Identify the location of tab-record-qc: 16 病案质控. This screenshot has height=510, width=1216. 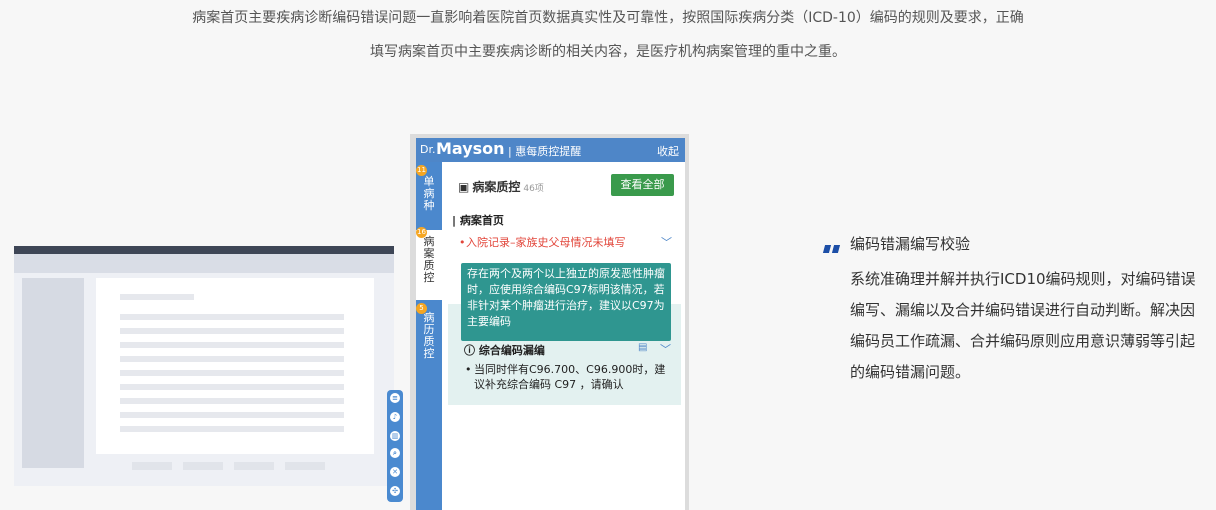
(429, 263).